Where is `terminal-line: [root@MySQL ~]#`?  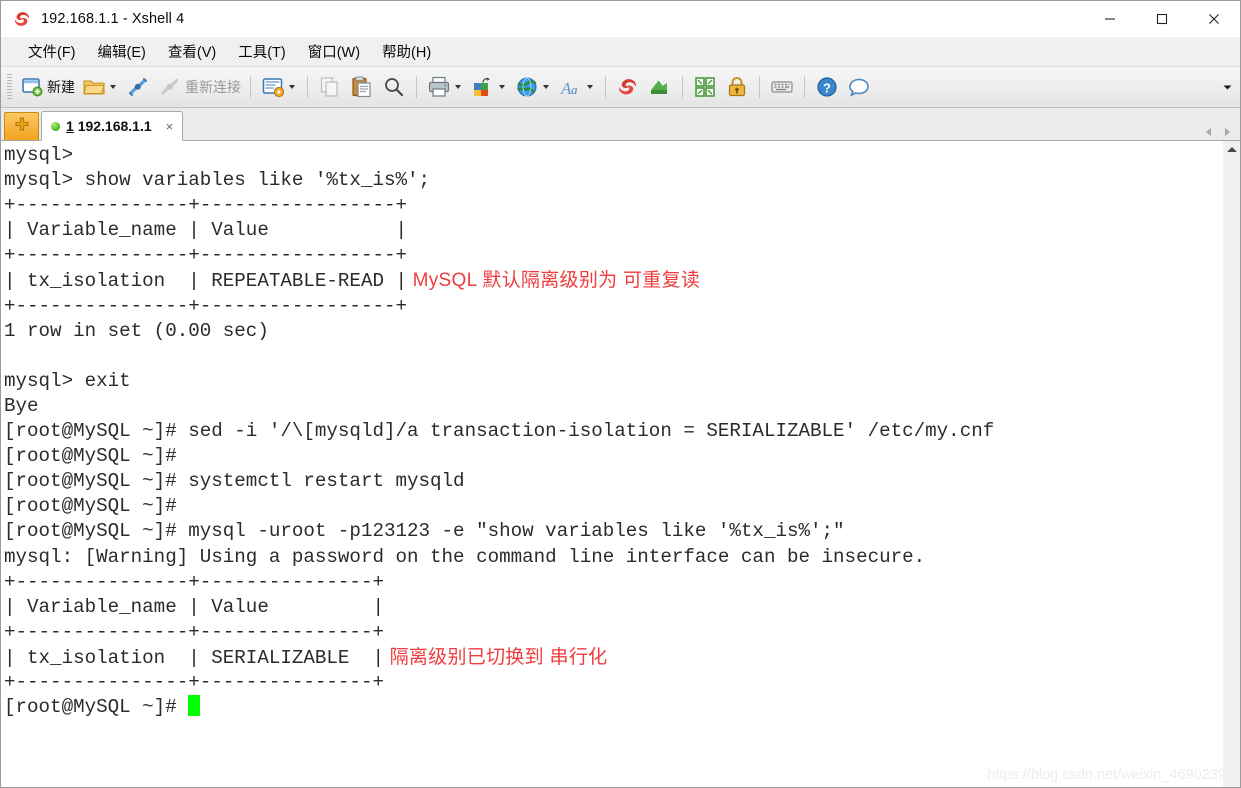
terminal-line: [root@MySQL ~]# is located at coordinates (613, 707).